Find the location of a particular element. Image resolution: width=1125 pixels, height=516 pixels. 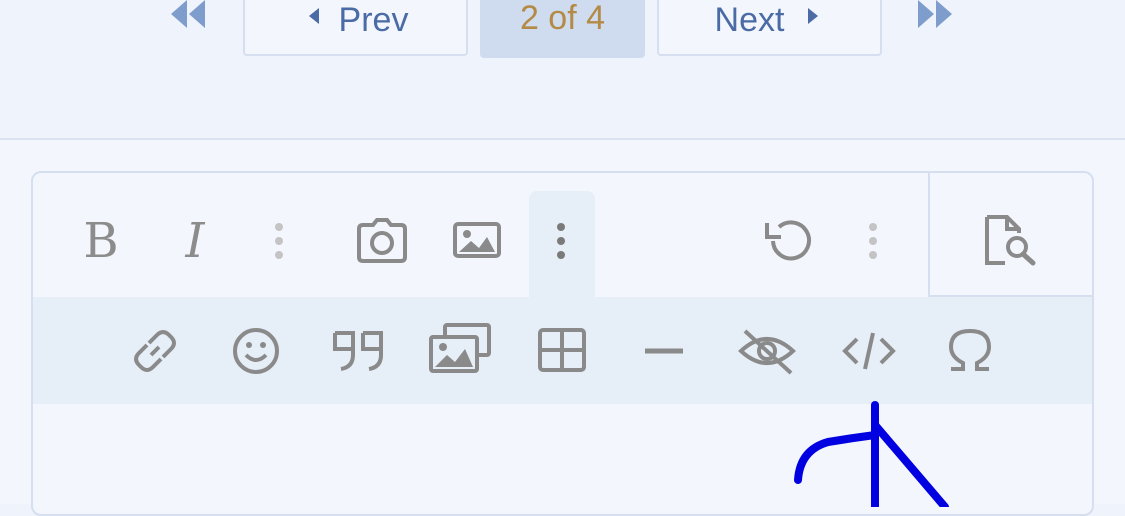

next-label: Next is located at coordinates (749, 20).